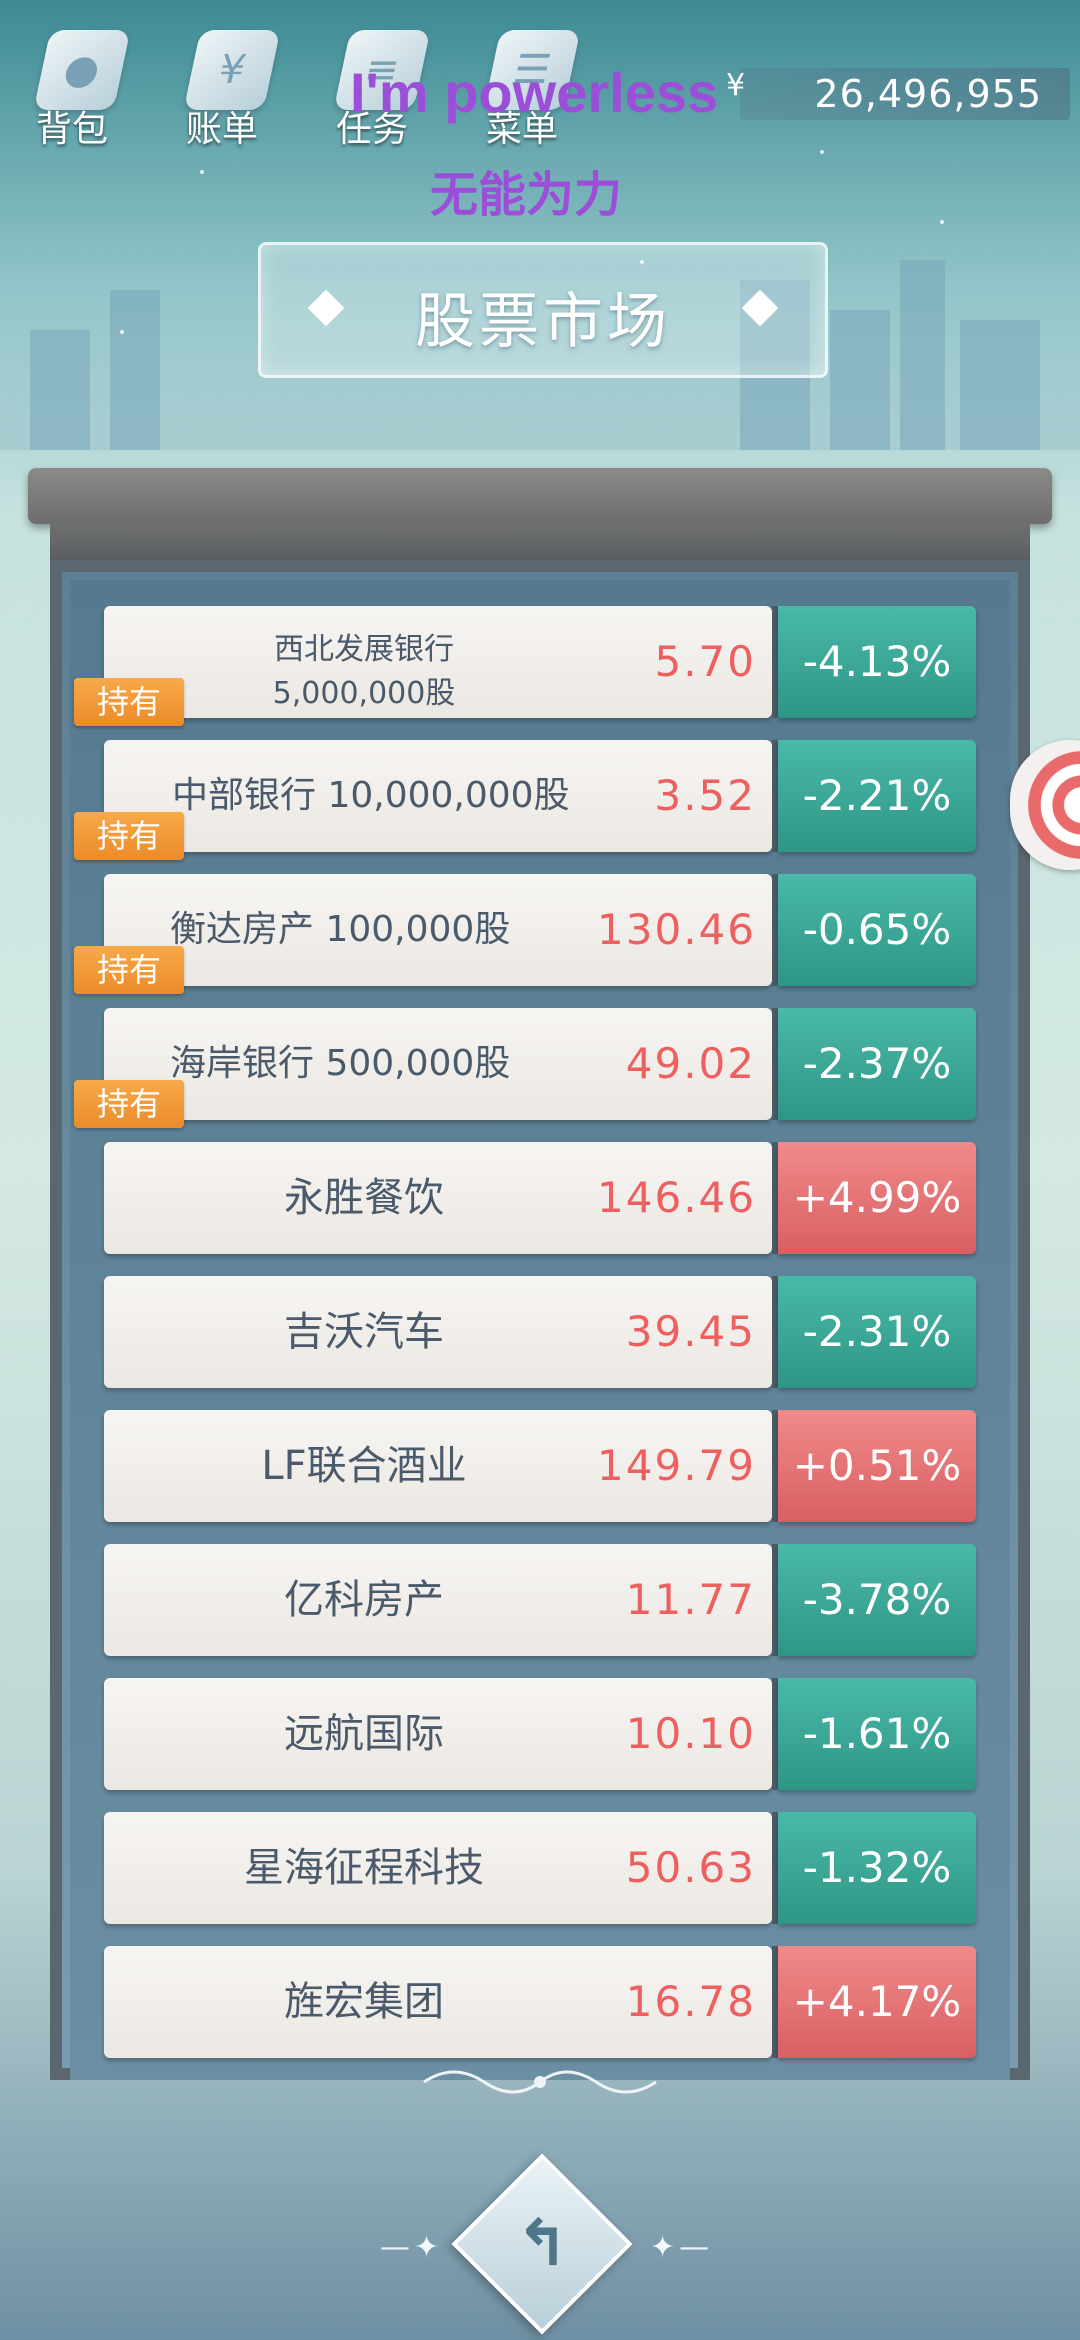 This screenshot has width=1080, height=2340. What do you see at coordinates (526, 195) in the screenshot?
I see `overlay-caption-cn: 无能为力` at bounding box center [526, 195].